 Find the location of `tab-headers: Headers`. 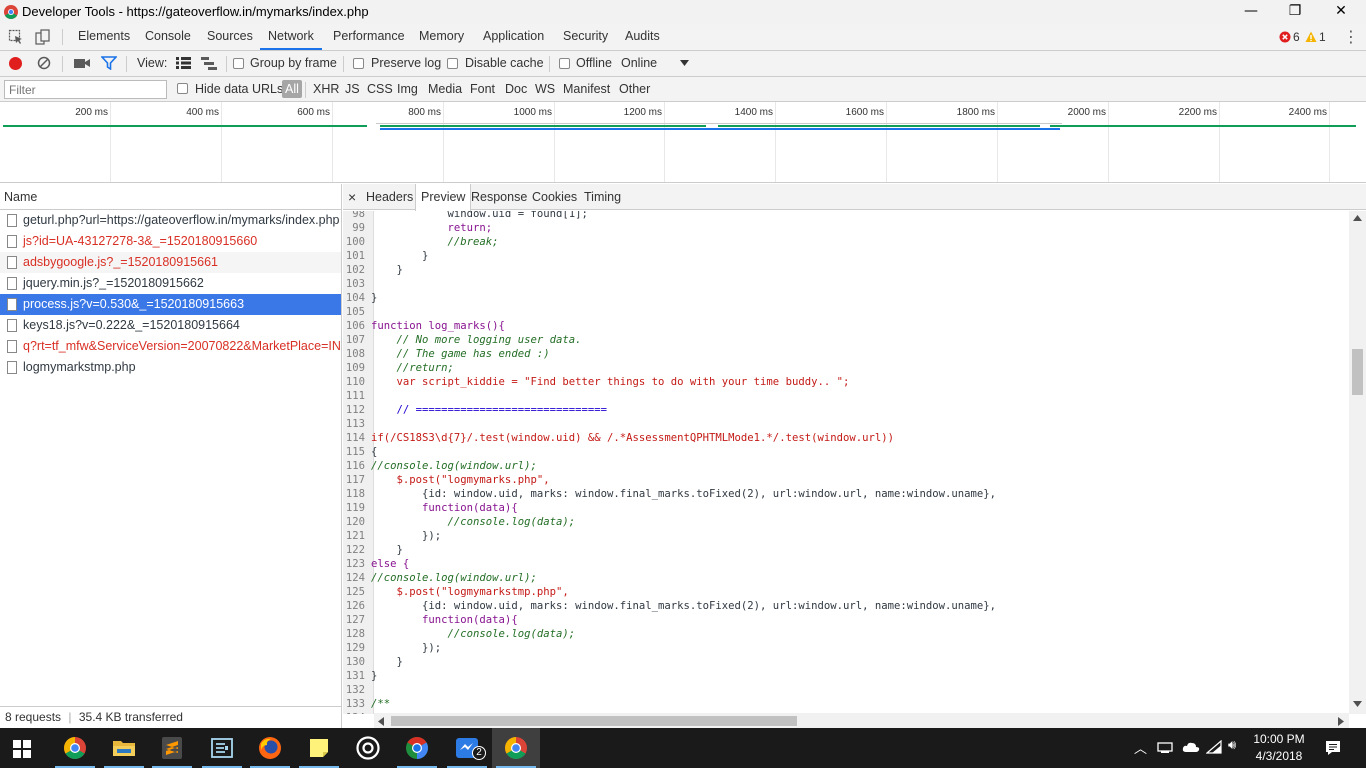

tab-headers: Headers is located at coordinates (389, 197).